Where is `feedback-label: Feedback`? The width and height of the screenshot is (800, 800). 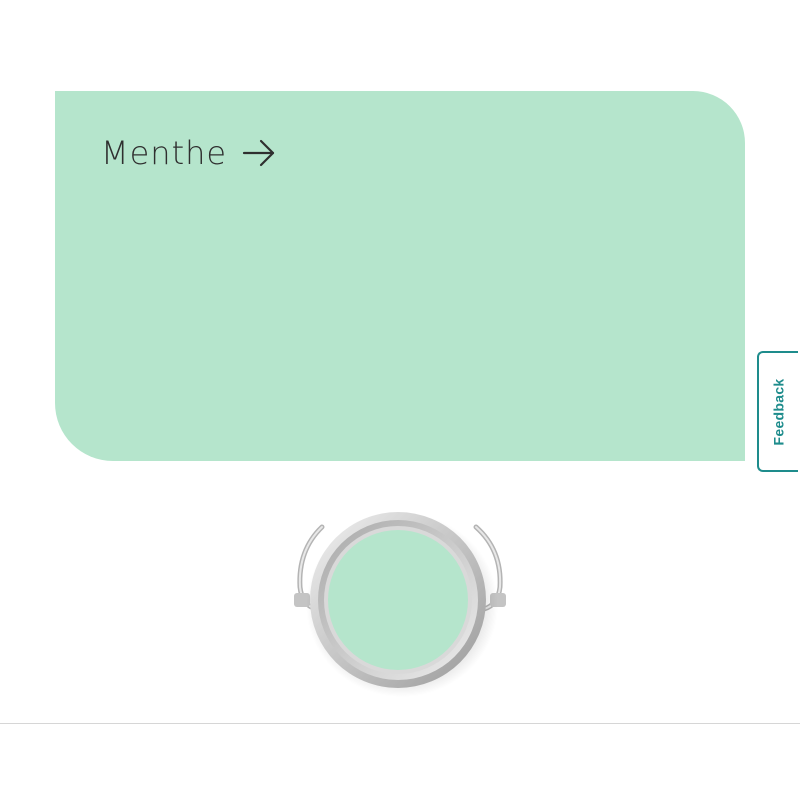 feedback-label: Feedback is located at coordinates (778, 411).